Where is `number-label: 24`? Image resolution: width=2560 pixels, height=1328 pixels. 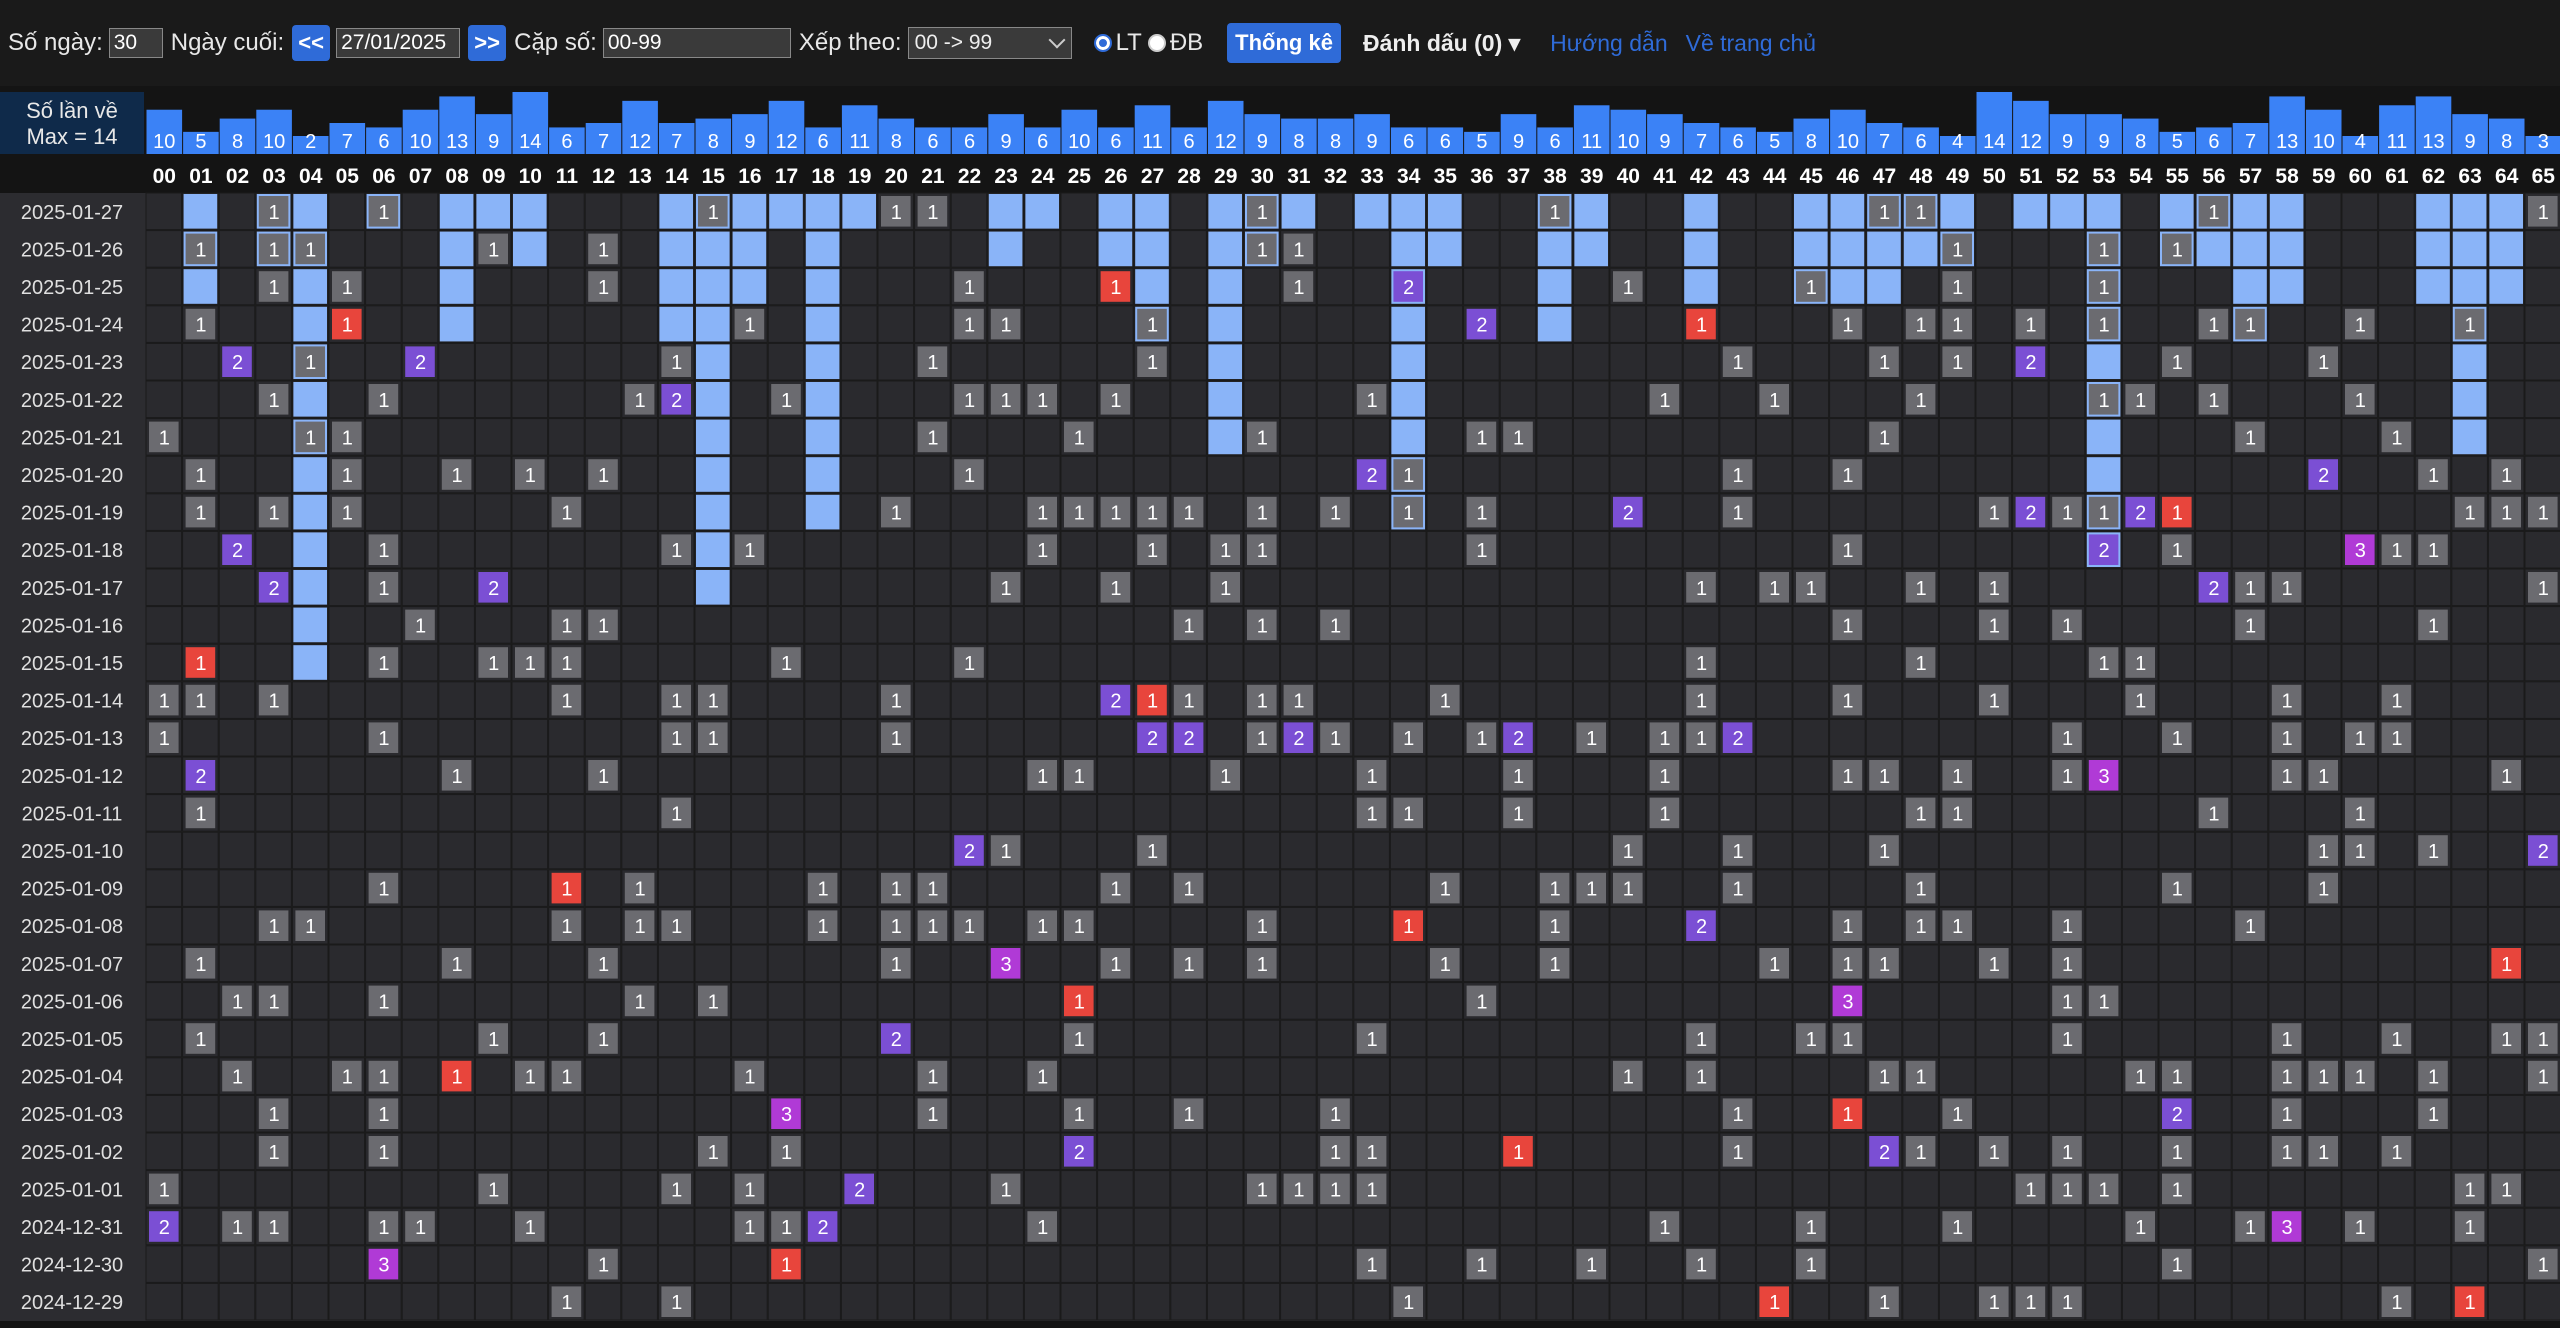 number-label: 24 is located at coordinates (1043, 176).